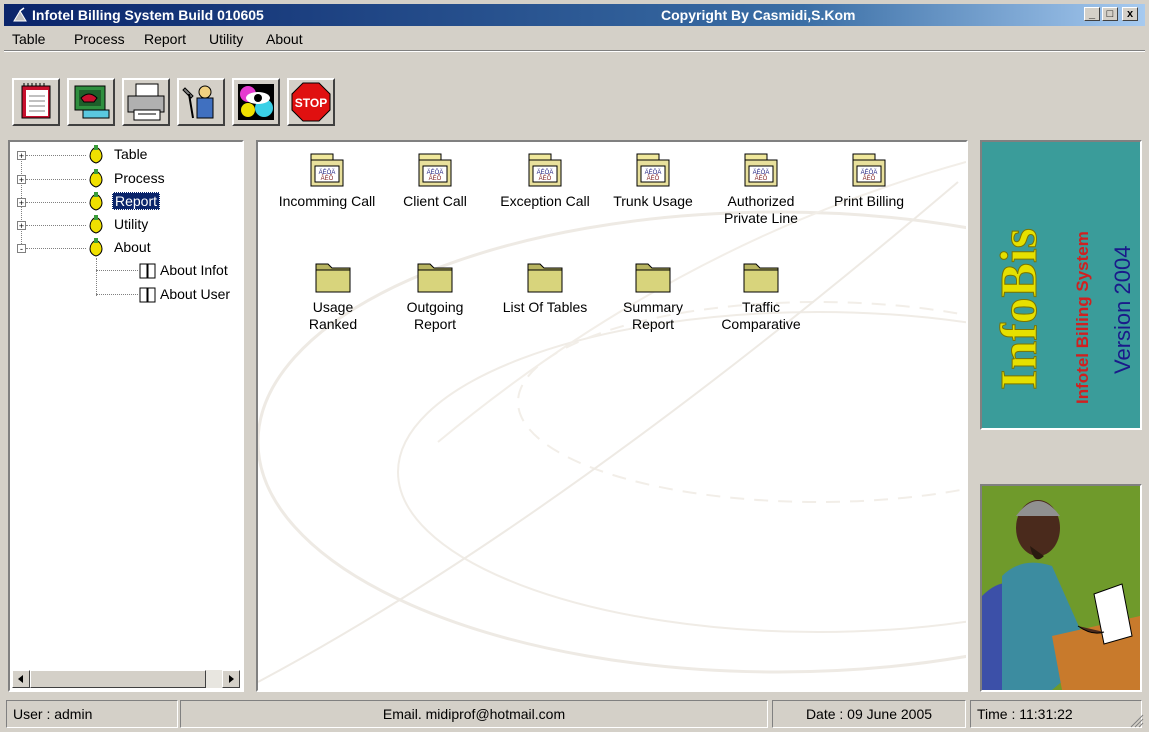  What do you see at coordinates (653, 201) in the screenshot?
I see `icon-label: Trunk Usage` at bounding box center [653, 201].